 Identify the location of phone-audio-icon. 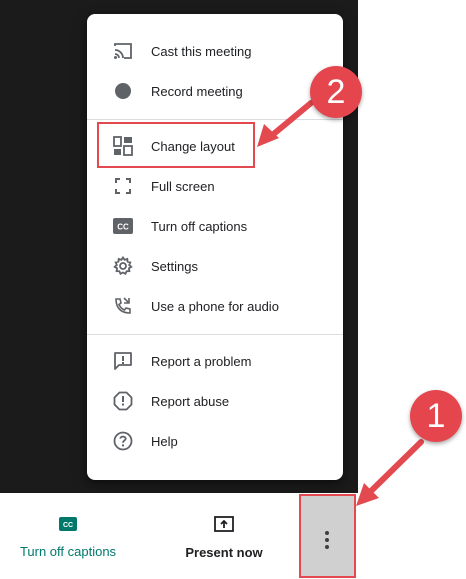
(123, 306).